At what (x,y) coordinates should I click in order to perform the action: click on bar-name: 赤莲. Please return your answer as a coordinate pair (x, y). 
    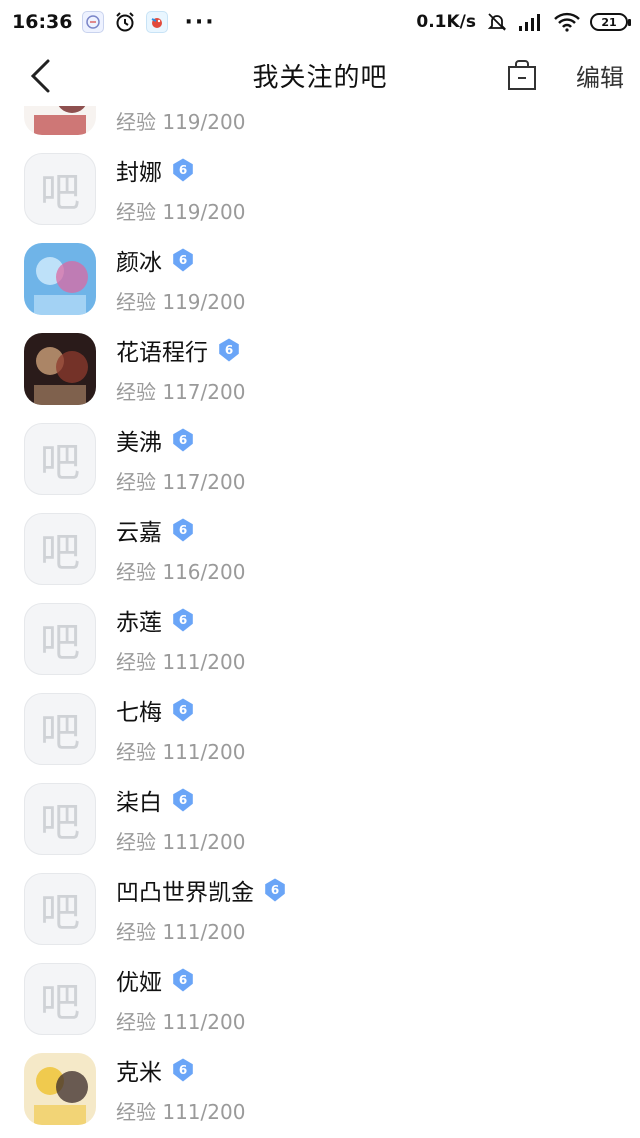
    Looking at the image, I should click on (139, 623).